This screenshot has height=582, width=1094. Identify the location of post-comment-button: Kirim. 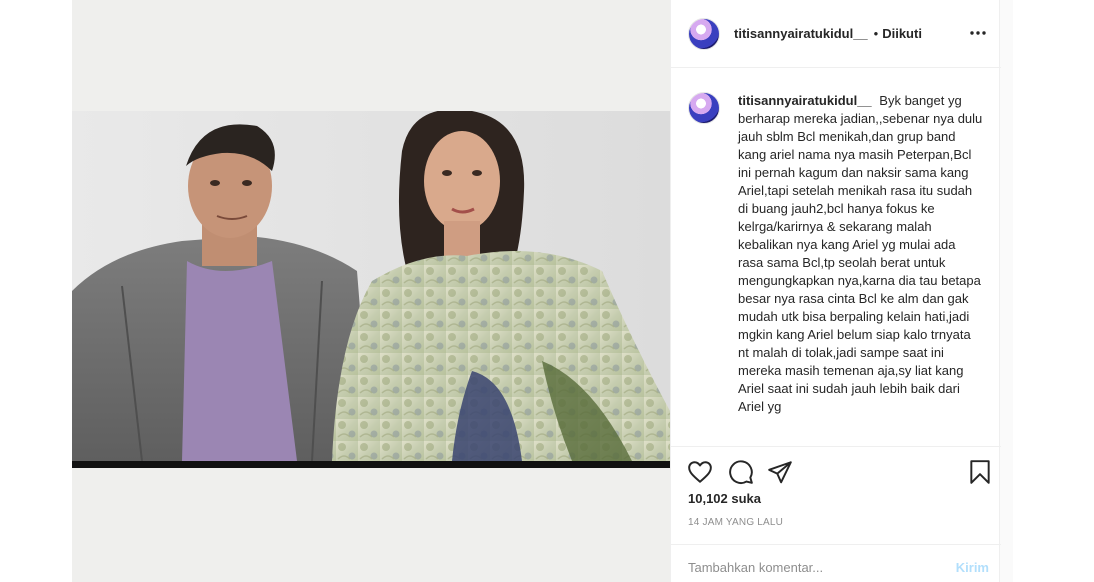
(972, 567).